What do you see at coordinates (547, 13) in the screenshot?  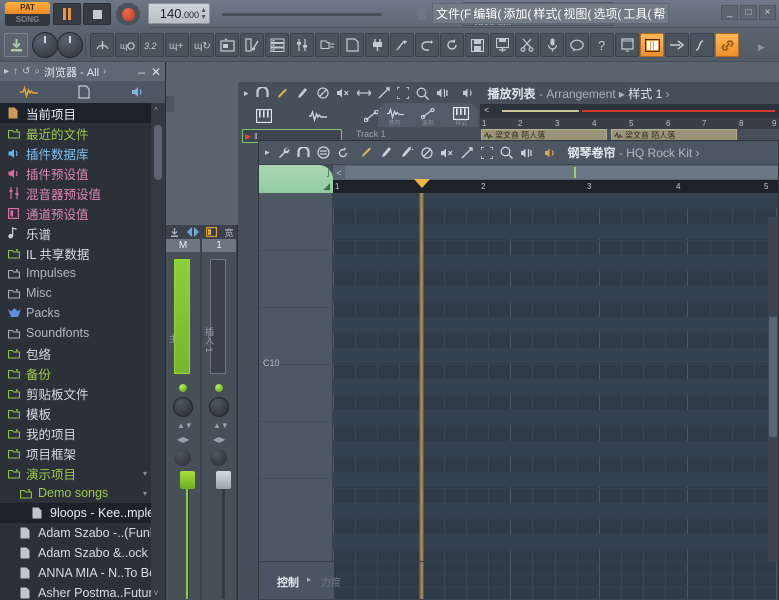 I see `menu-patterns: 样式(` at bounding box center [547, 13].